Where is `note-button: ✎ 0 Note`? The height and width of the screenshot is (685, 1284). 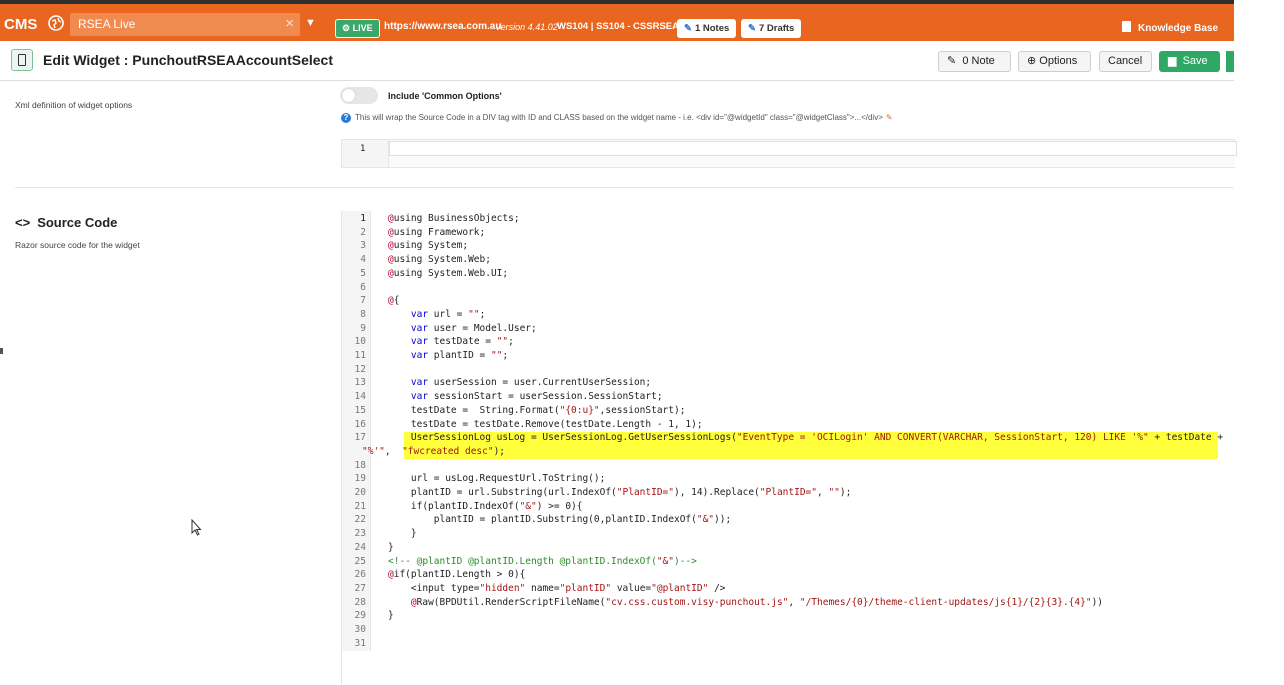 note-button: ✎ 0 Note is located at coordinates (974, 61).